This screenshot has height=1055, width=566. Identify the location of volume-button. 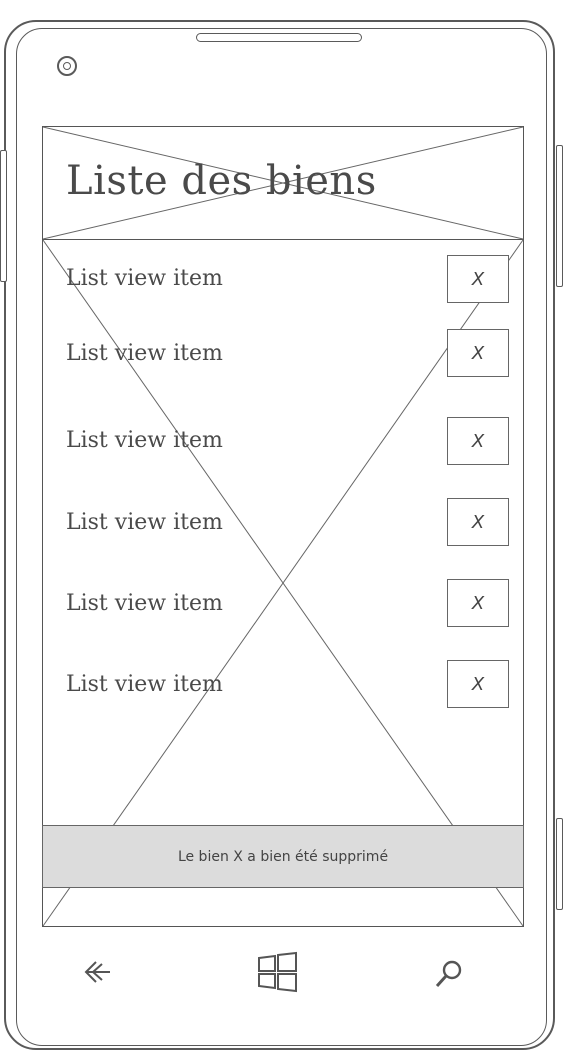
(3, 216).